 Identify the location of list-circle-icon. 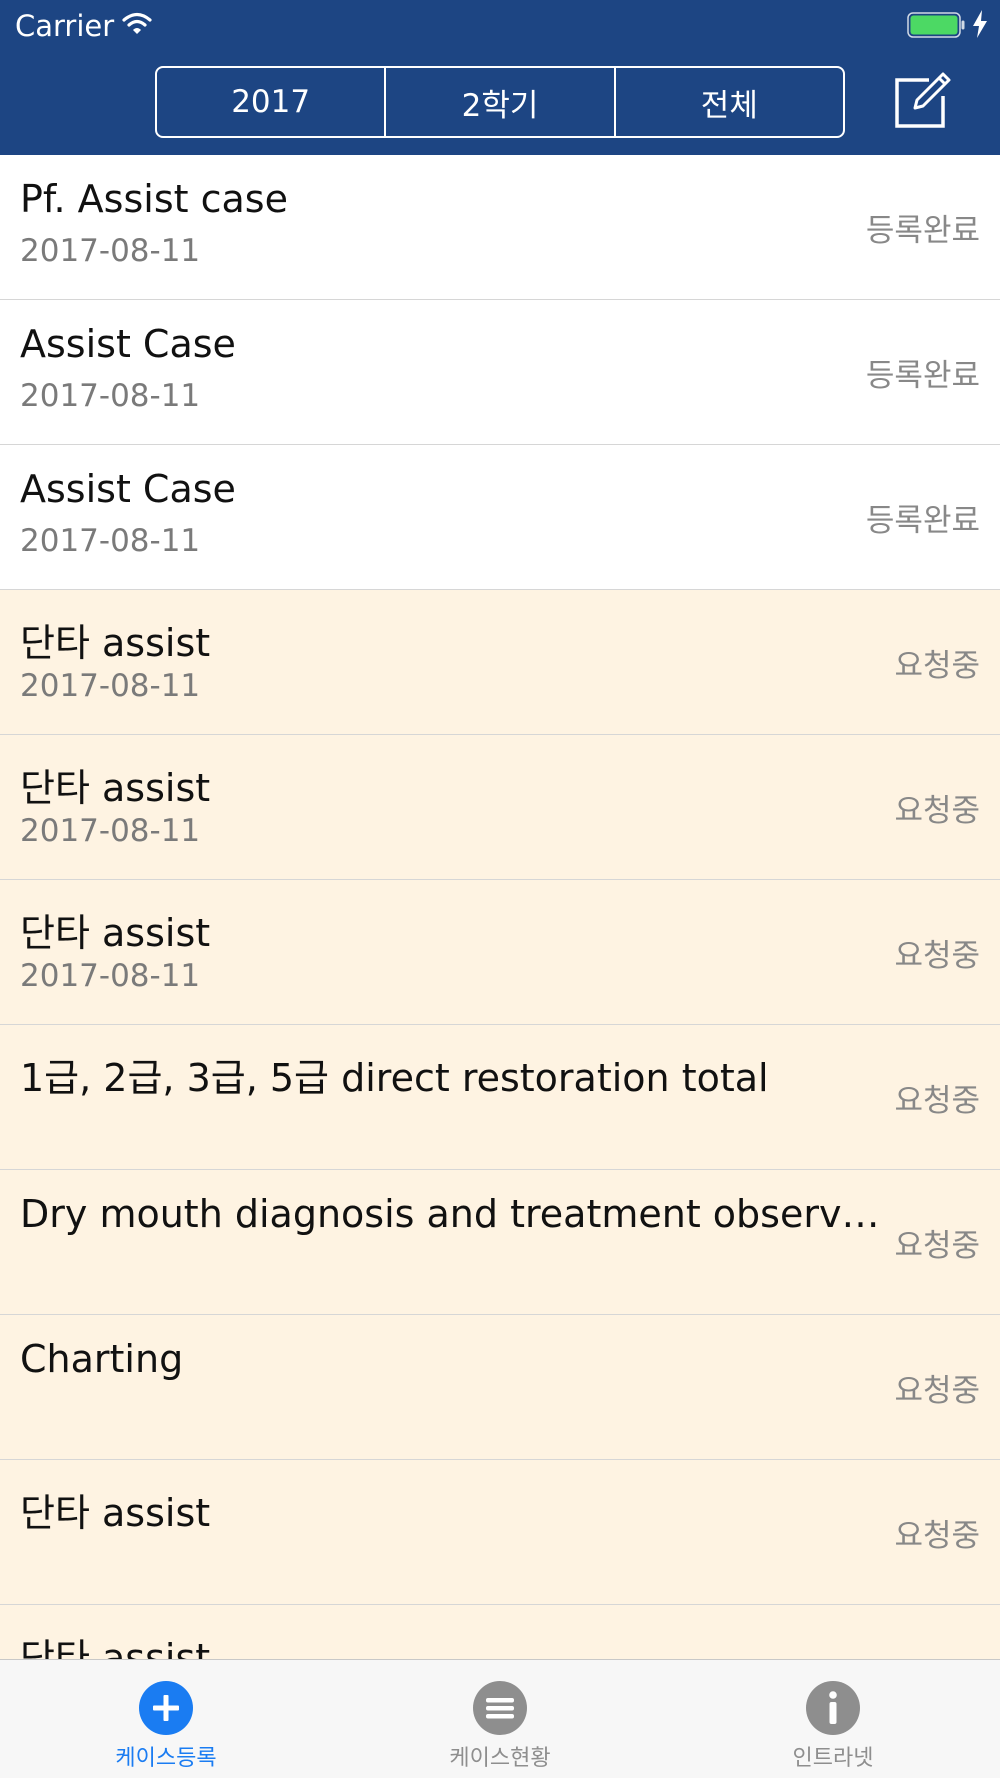
(500, 1708).